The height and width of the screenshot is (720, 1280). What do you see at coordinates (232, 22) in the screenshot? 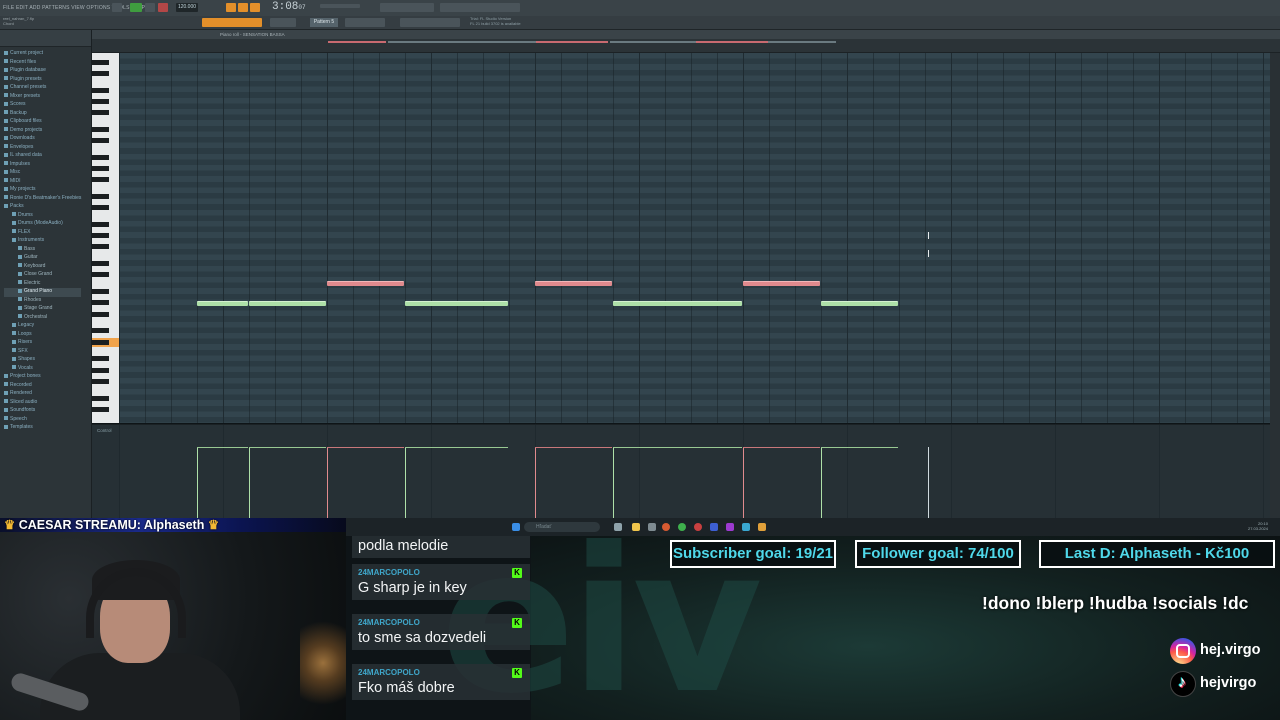
I see `snap-tools` at bounding box center [232, 22].